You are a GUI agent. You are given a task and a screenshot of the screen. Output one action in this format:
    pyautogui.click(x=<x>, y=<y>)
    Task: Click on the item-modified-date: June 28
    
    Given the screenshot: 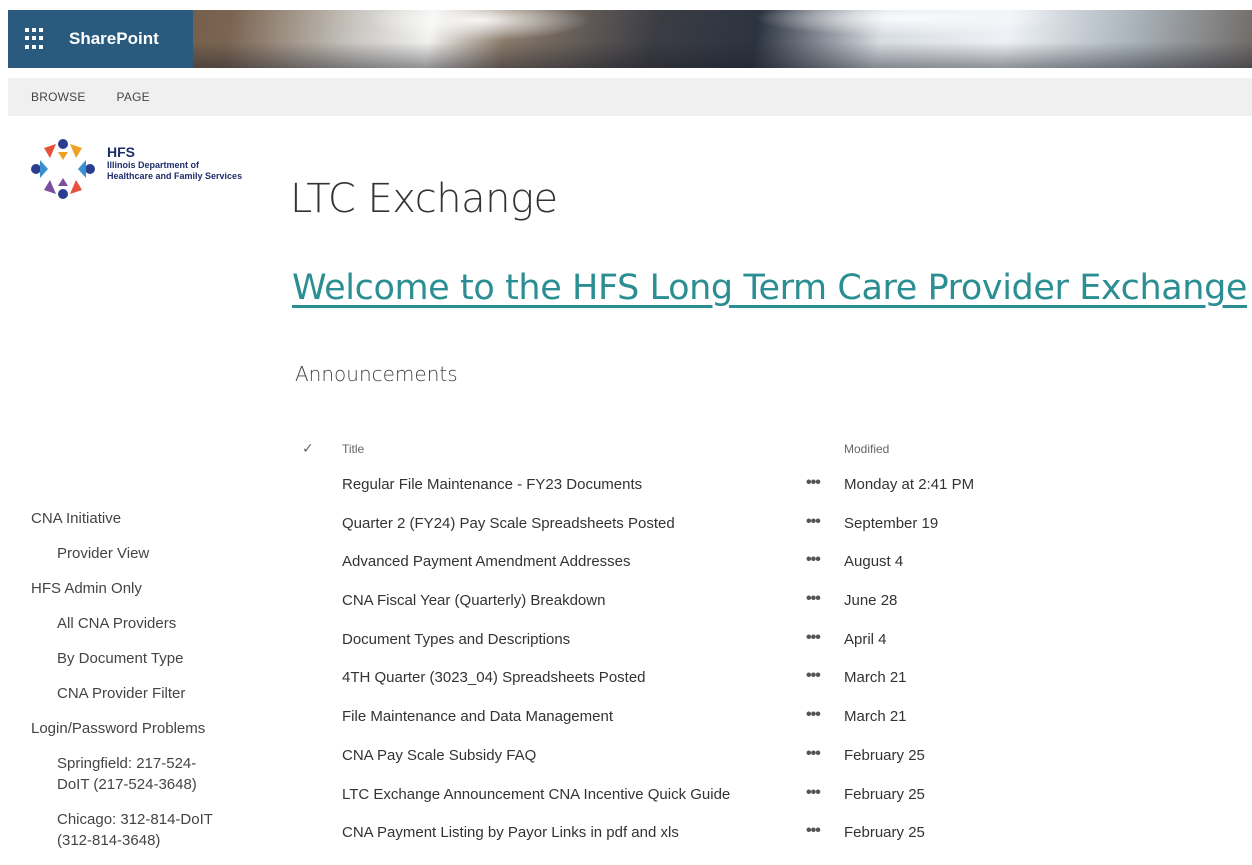 What is the action you would take?
    pyautogui.click(x=871, y=601)
    